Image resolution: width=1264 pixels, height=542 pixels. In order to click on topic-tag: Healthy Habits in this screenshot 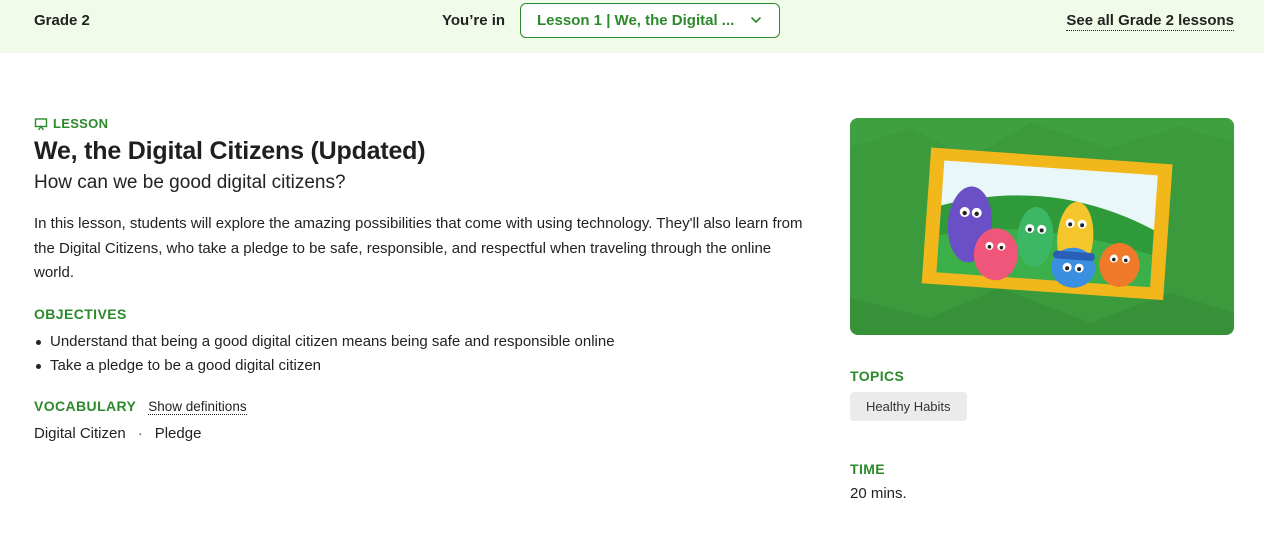, I will do `click(908, 406)`.